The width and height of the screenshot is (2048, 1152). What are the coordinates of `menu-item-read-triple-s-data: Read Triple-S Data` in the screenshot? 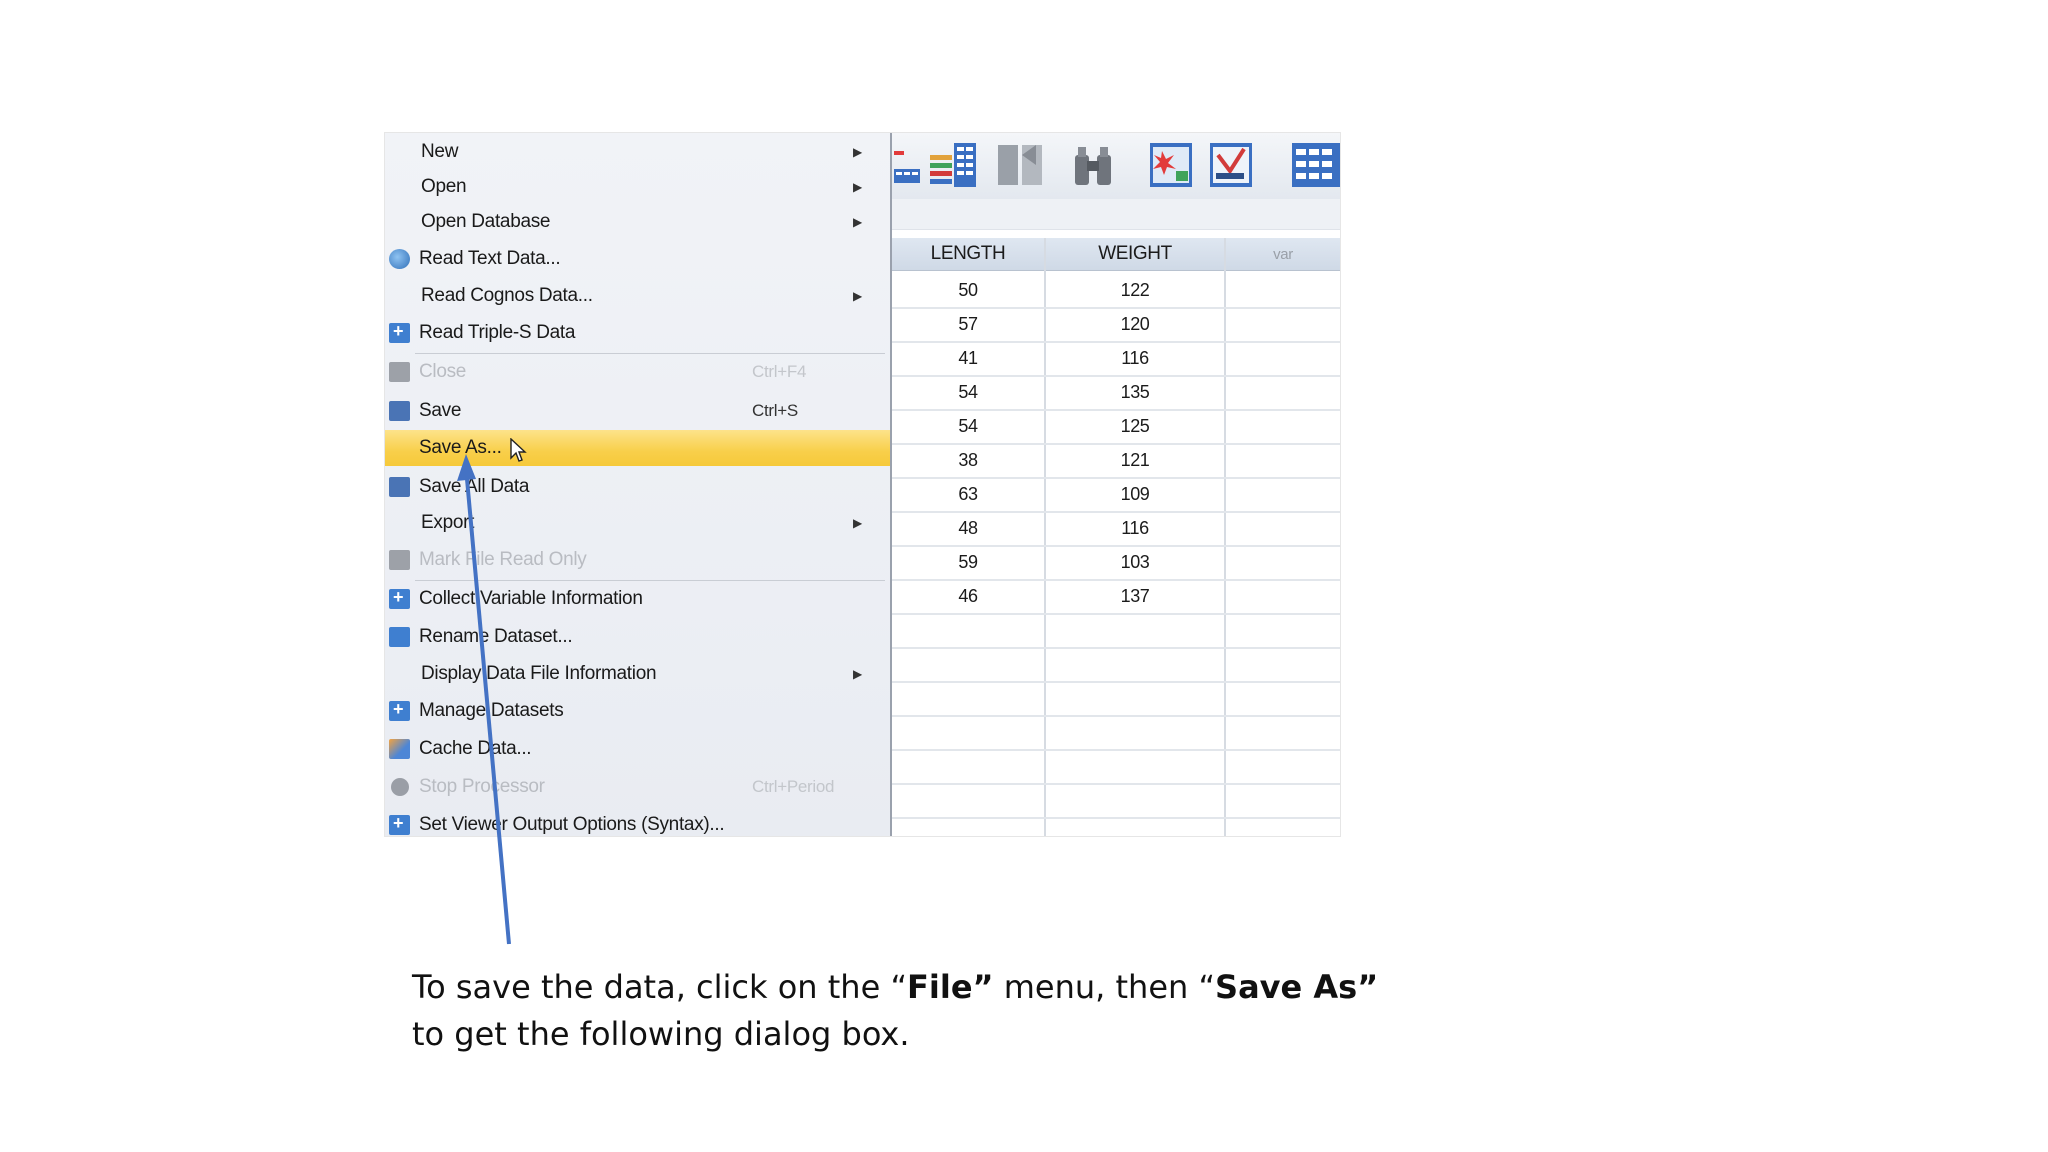 It's located at (637, 333).